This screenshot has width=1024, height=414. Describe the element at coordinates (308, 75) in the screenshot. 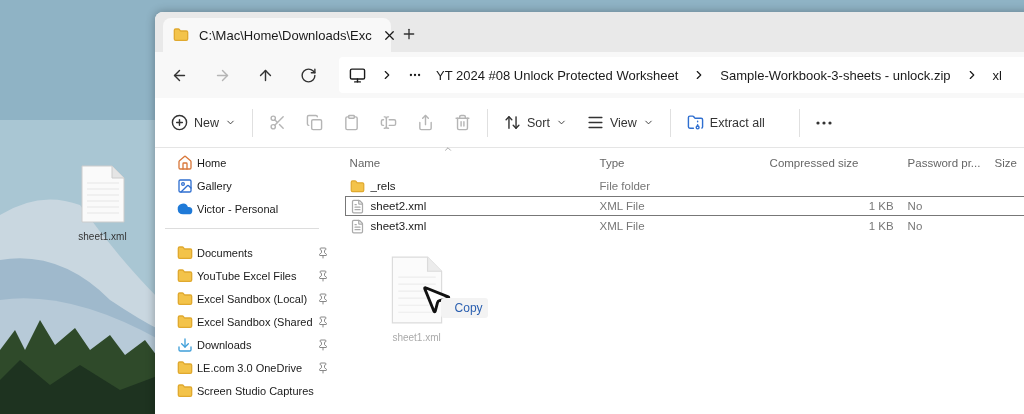

I see `refresh-icon` at that location.